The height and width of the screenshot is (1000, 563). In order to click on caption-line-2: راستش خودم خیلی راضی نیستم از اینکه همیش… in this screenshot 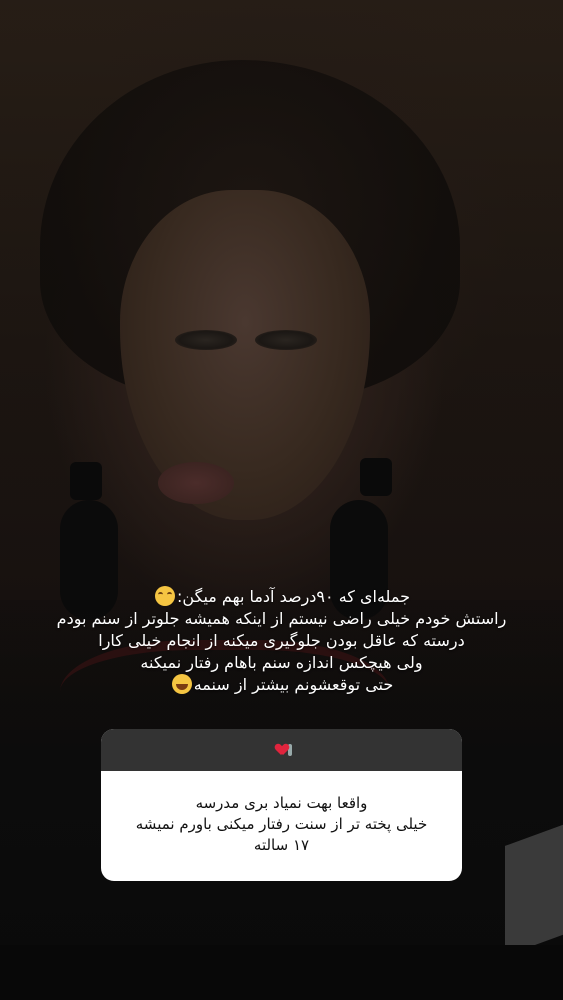, I will do `click(281, 618)`.